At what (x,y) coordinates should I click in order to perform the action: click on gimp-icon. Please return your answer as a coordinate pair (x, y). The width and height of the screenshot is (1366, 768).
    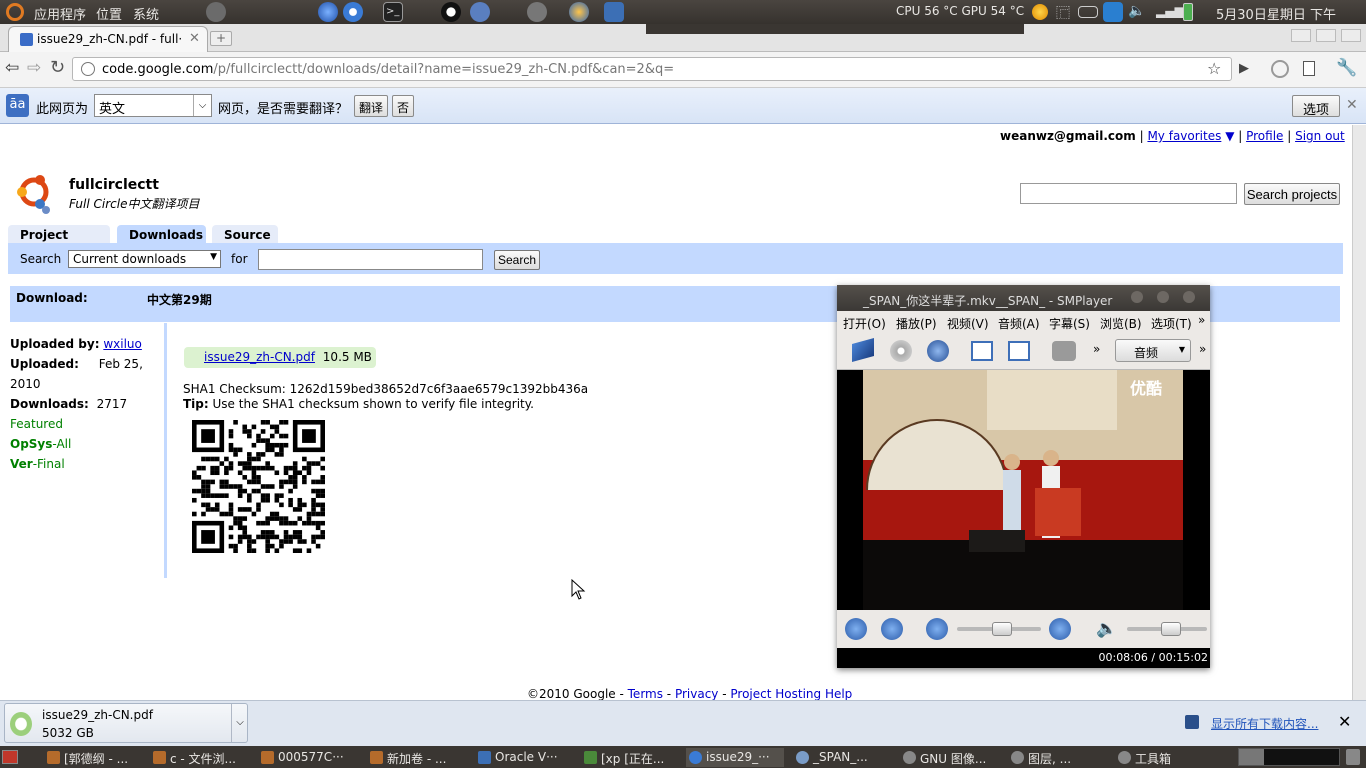
    Looking at the image, I should click on (537, 12).